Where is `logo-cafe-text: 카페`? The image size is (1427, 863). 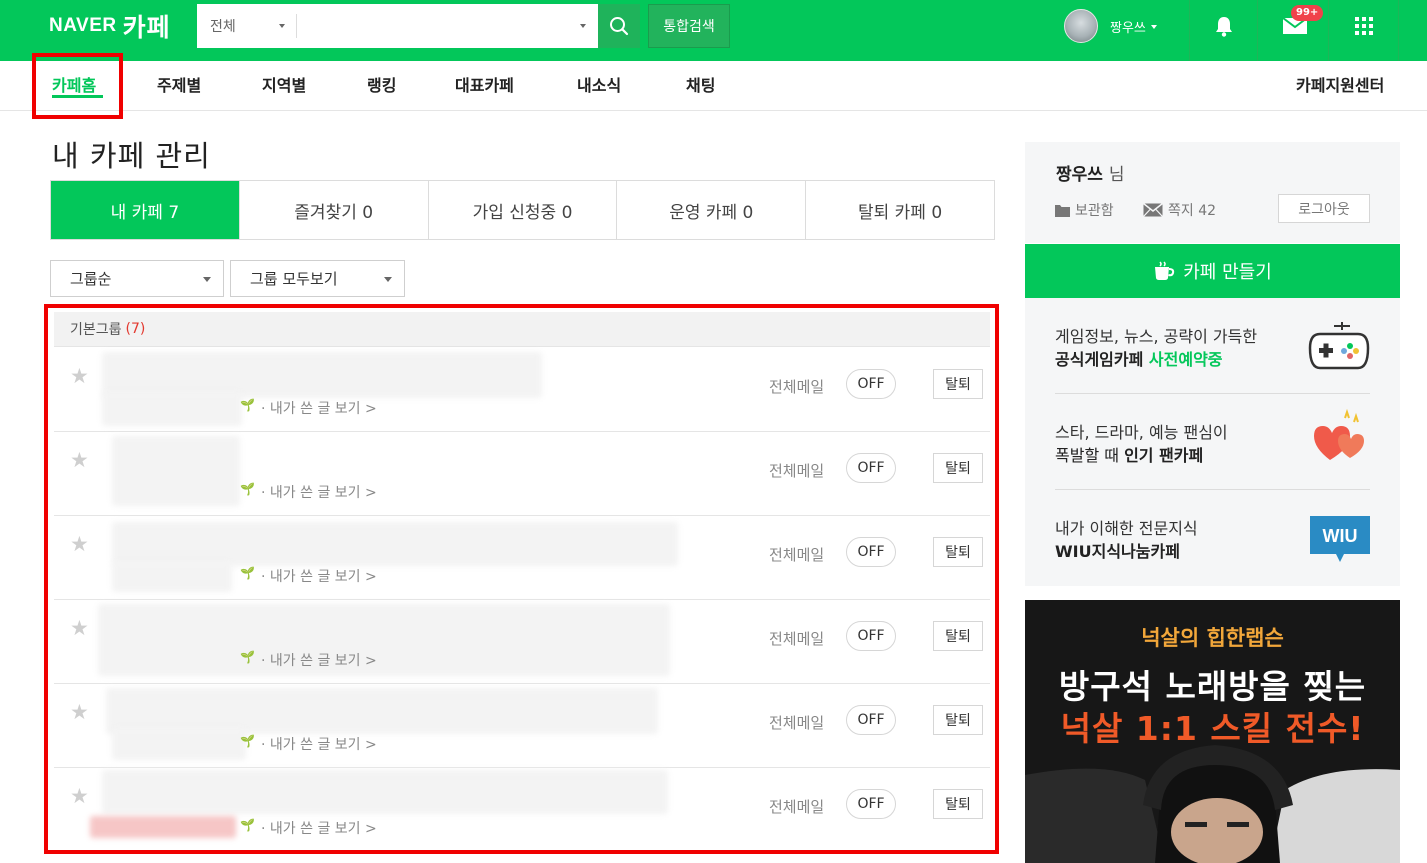
logo-cafe-text: 카페 is located at coordinates (146, 27).